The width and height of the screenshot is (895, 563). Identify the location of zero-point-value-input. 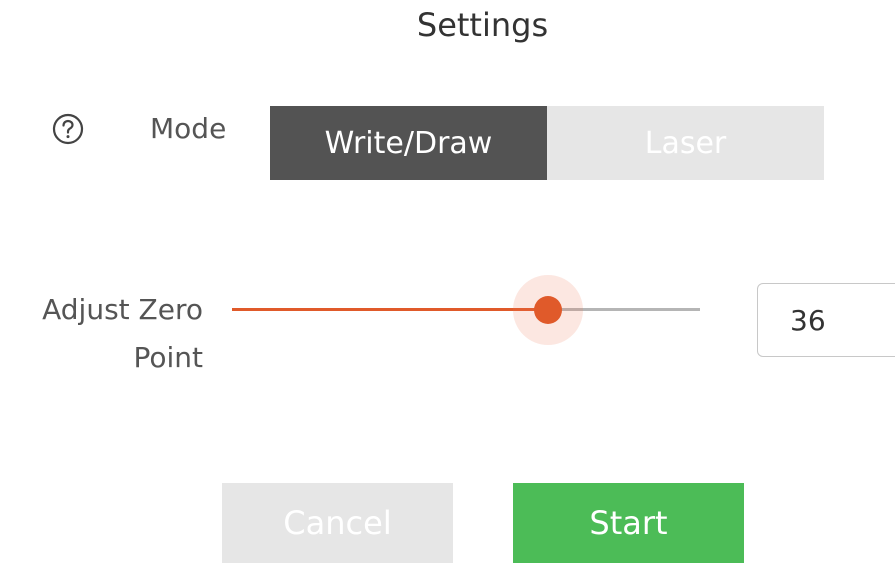
(826, 320).